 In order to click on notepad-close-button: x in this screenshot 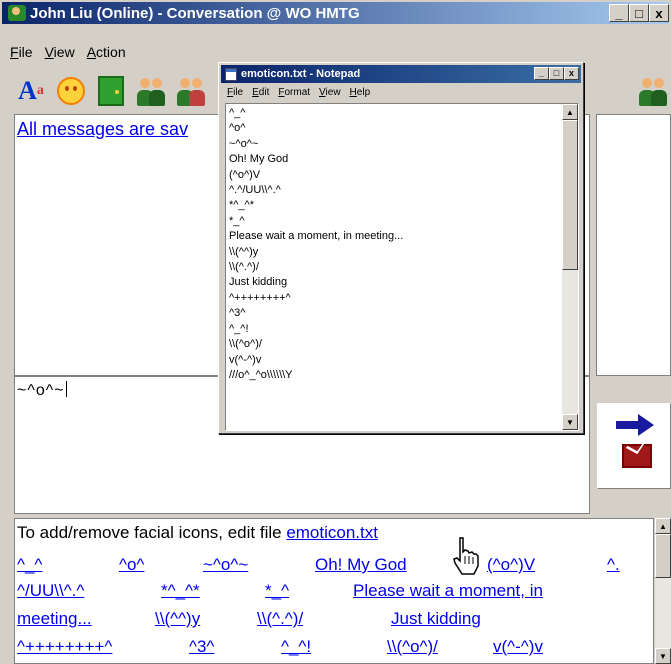, I will do `click(571, 73)`.